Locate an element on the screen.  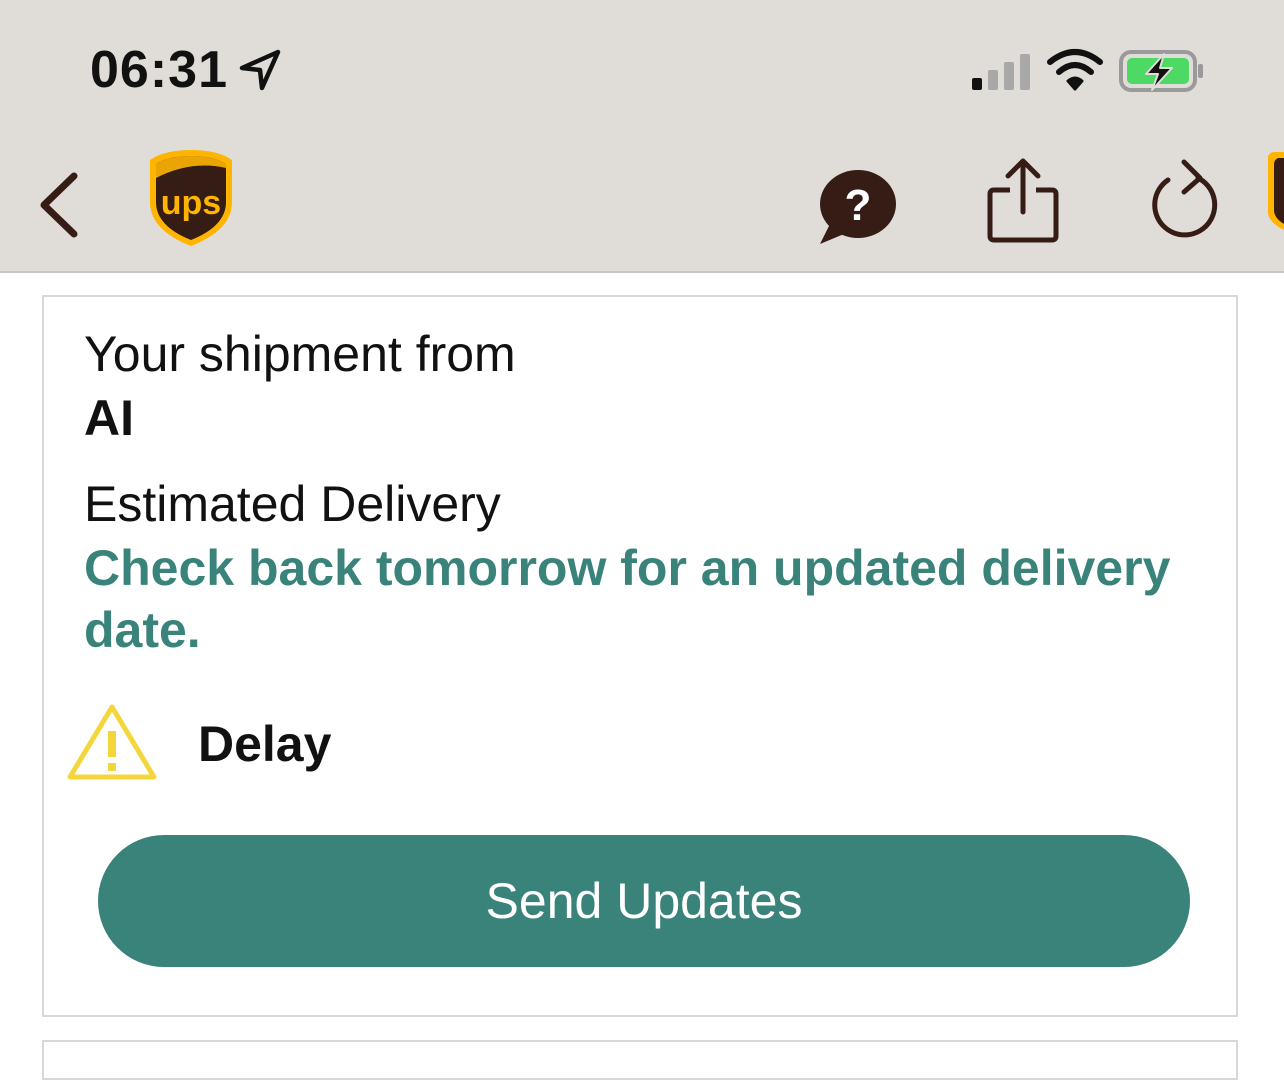
location-arrow-icon is located at coordinates (260, 70).